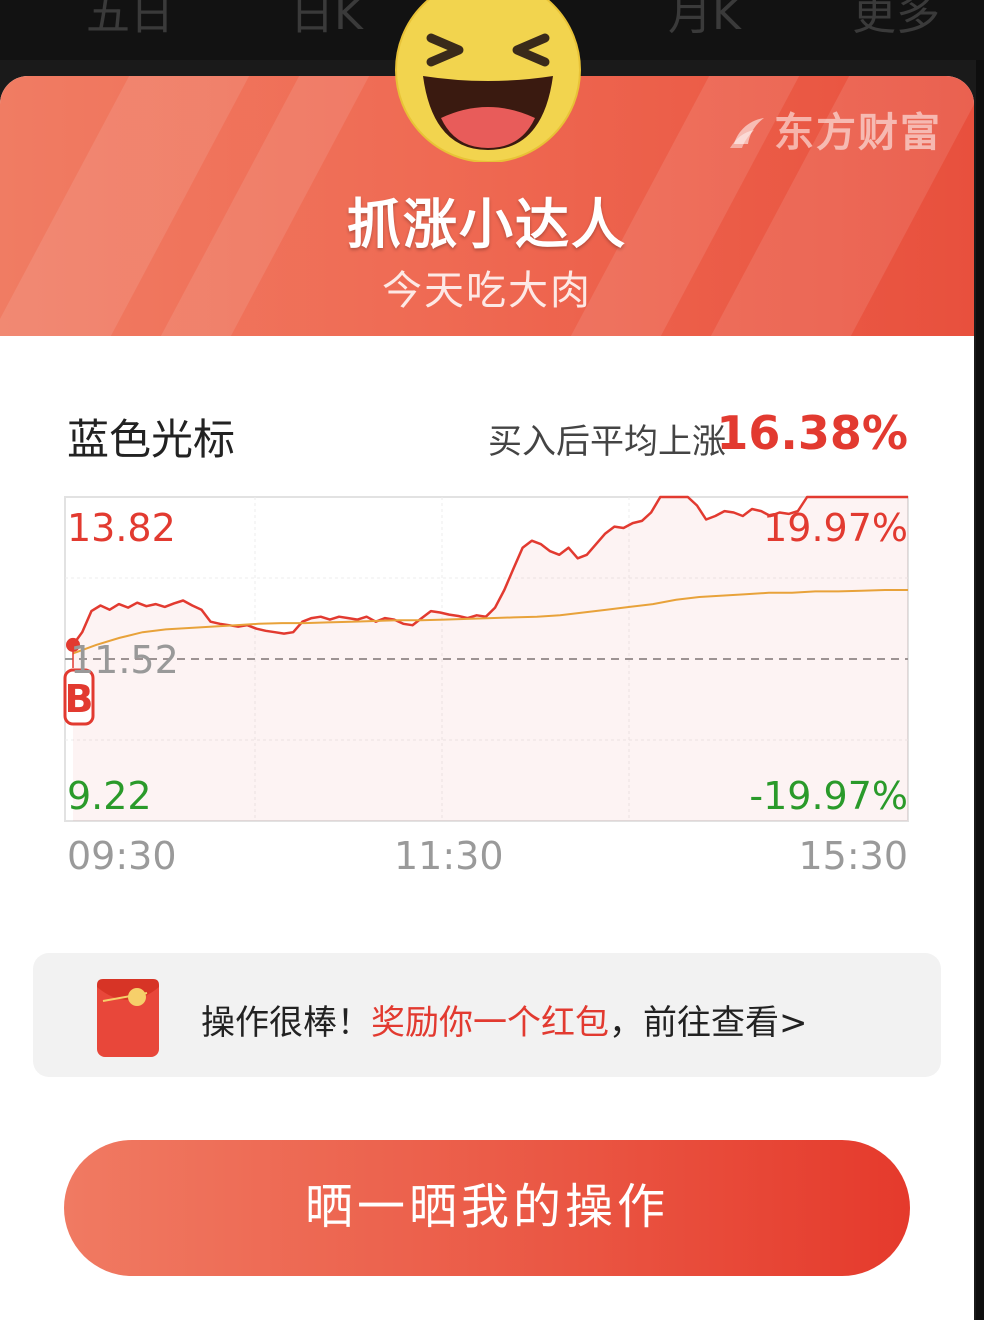 This screenshot has width=984, height=1320. I want to click on reward-text-praise: 操作很棒！, so click(286, 1023).